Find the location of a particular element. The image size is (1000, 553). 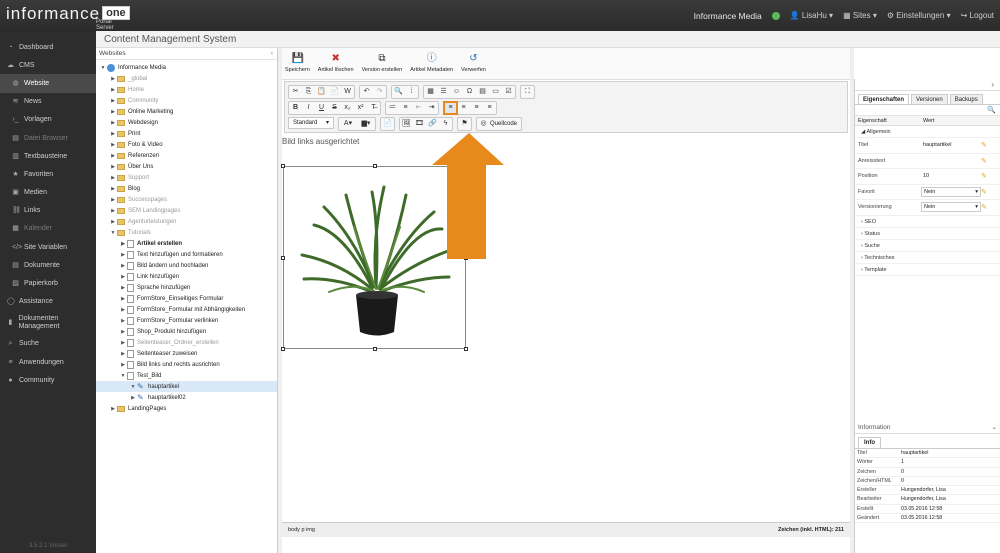

remove-format-icon: T̶ is located at coordinates (373, 108).